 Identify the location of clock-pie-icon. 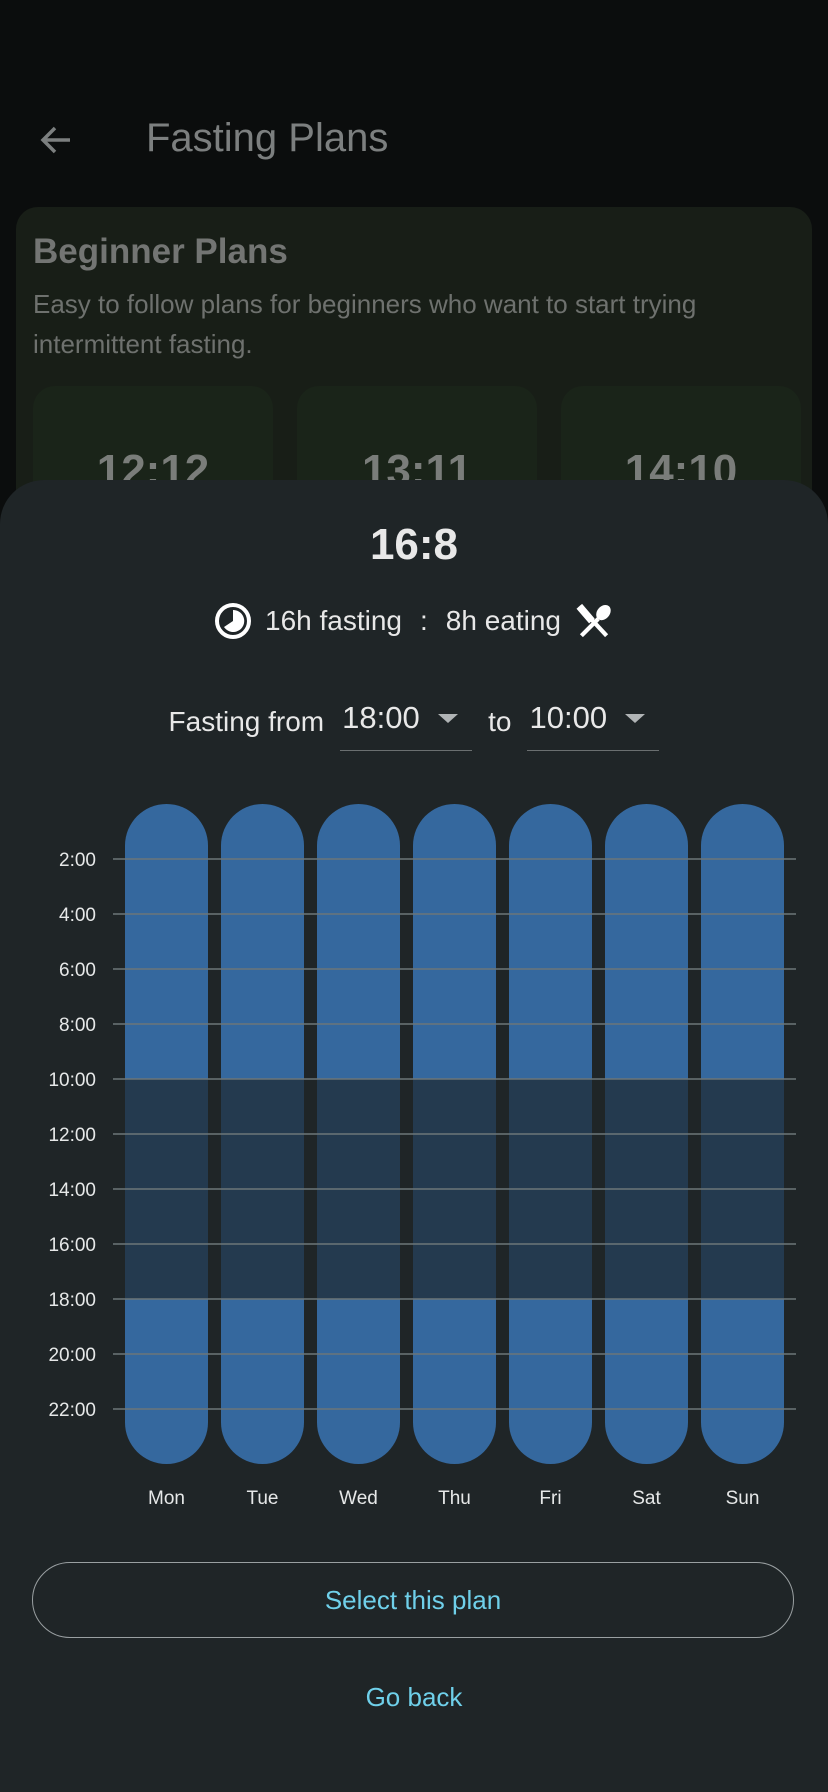
(233, 621).